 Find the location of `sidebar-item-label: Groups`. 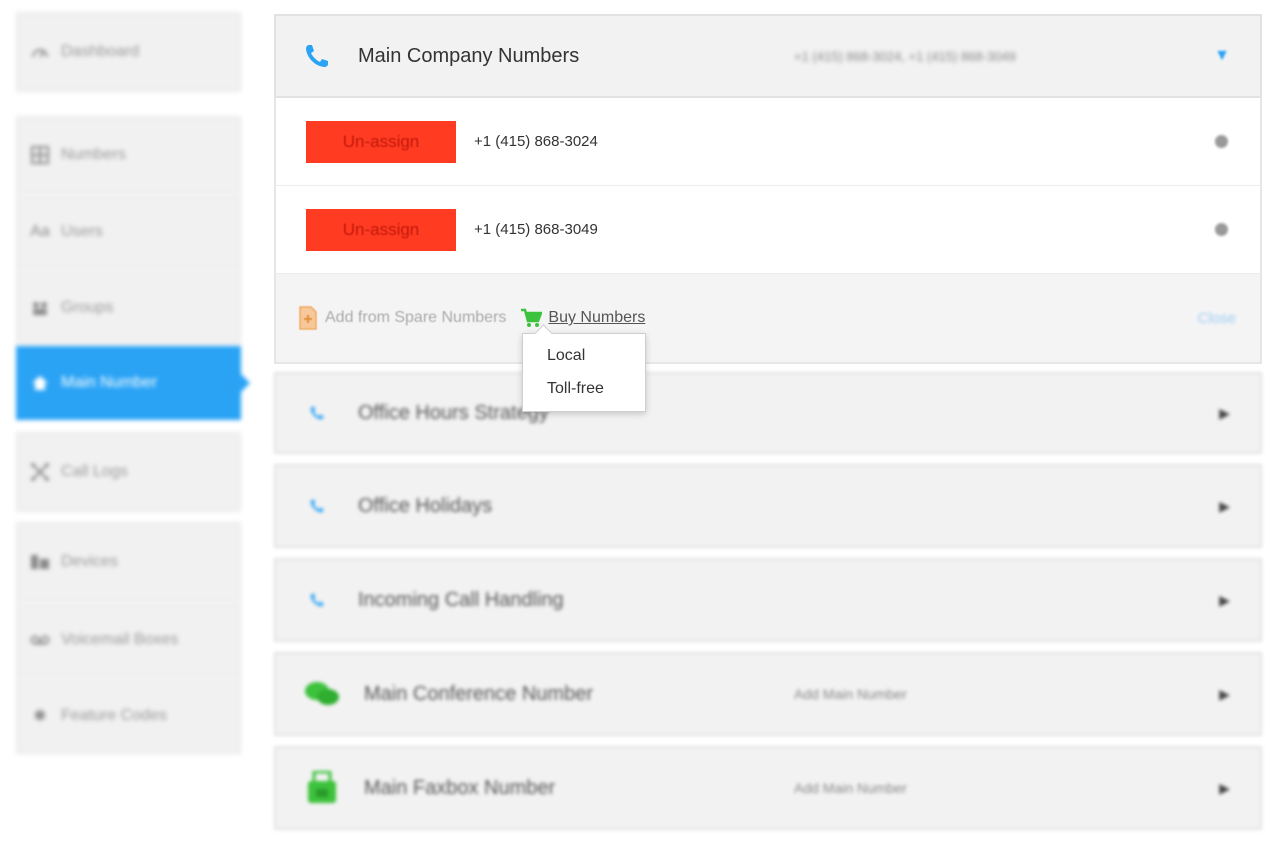

sidebar-item-label: Groups is located at coordinates (87, 307).